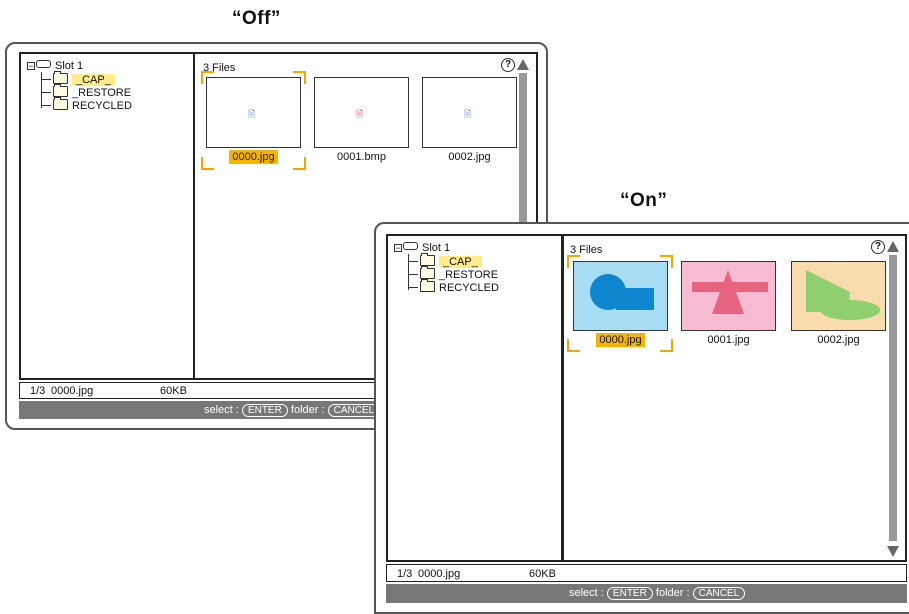  What do you see at coordinates (728, 340) in the screenshot?
I see `file-name: 0001.jpg` at bounding box center [728, 340].